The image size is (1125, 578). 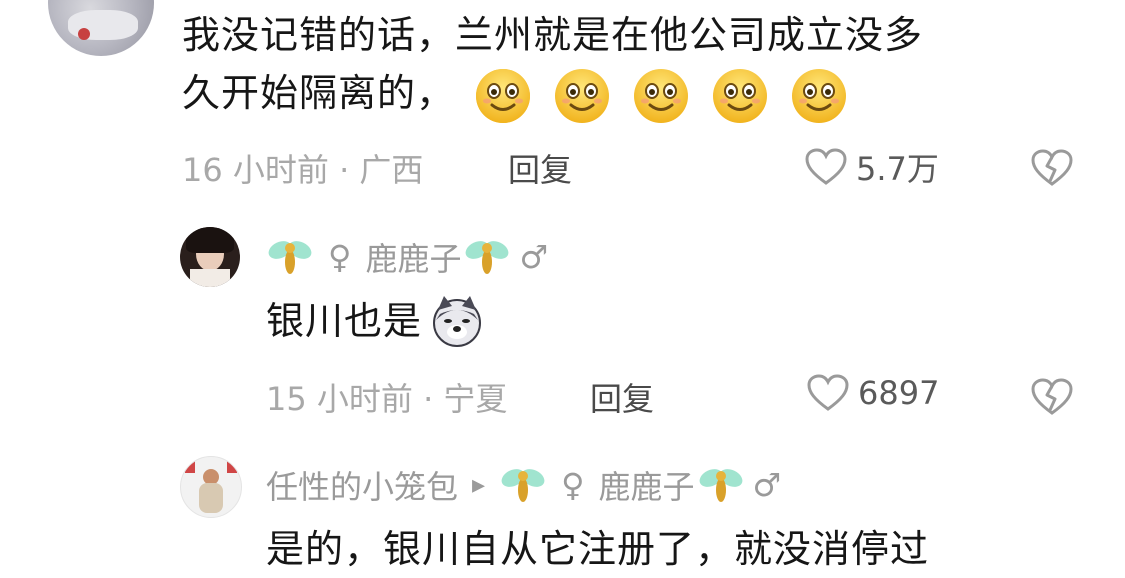 What do you see at coordinates (479, 485) in the screenshot?
I see `reply-arrow-icon: ▸` at bounding box center [479, 485].